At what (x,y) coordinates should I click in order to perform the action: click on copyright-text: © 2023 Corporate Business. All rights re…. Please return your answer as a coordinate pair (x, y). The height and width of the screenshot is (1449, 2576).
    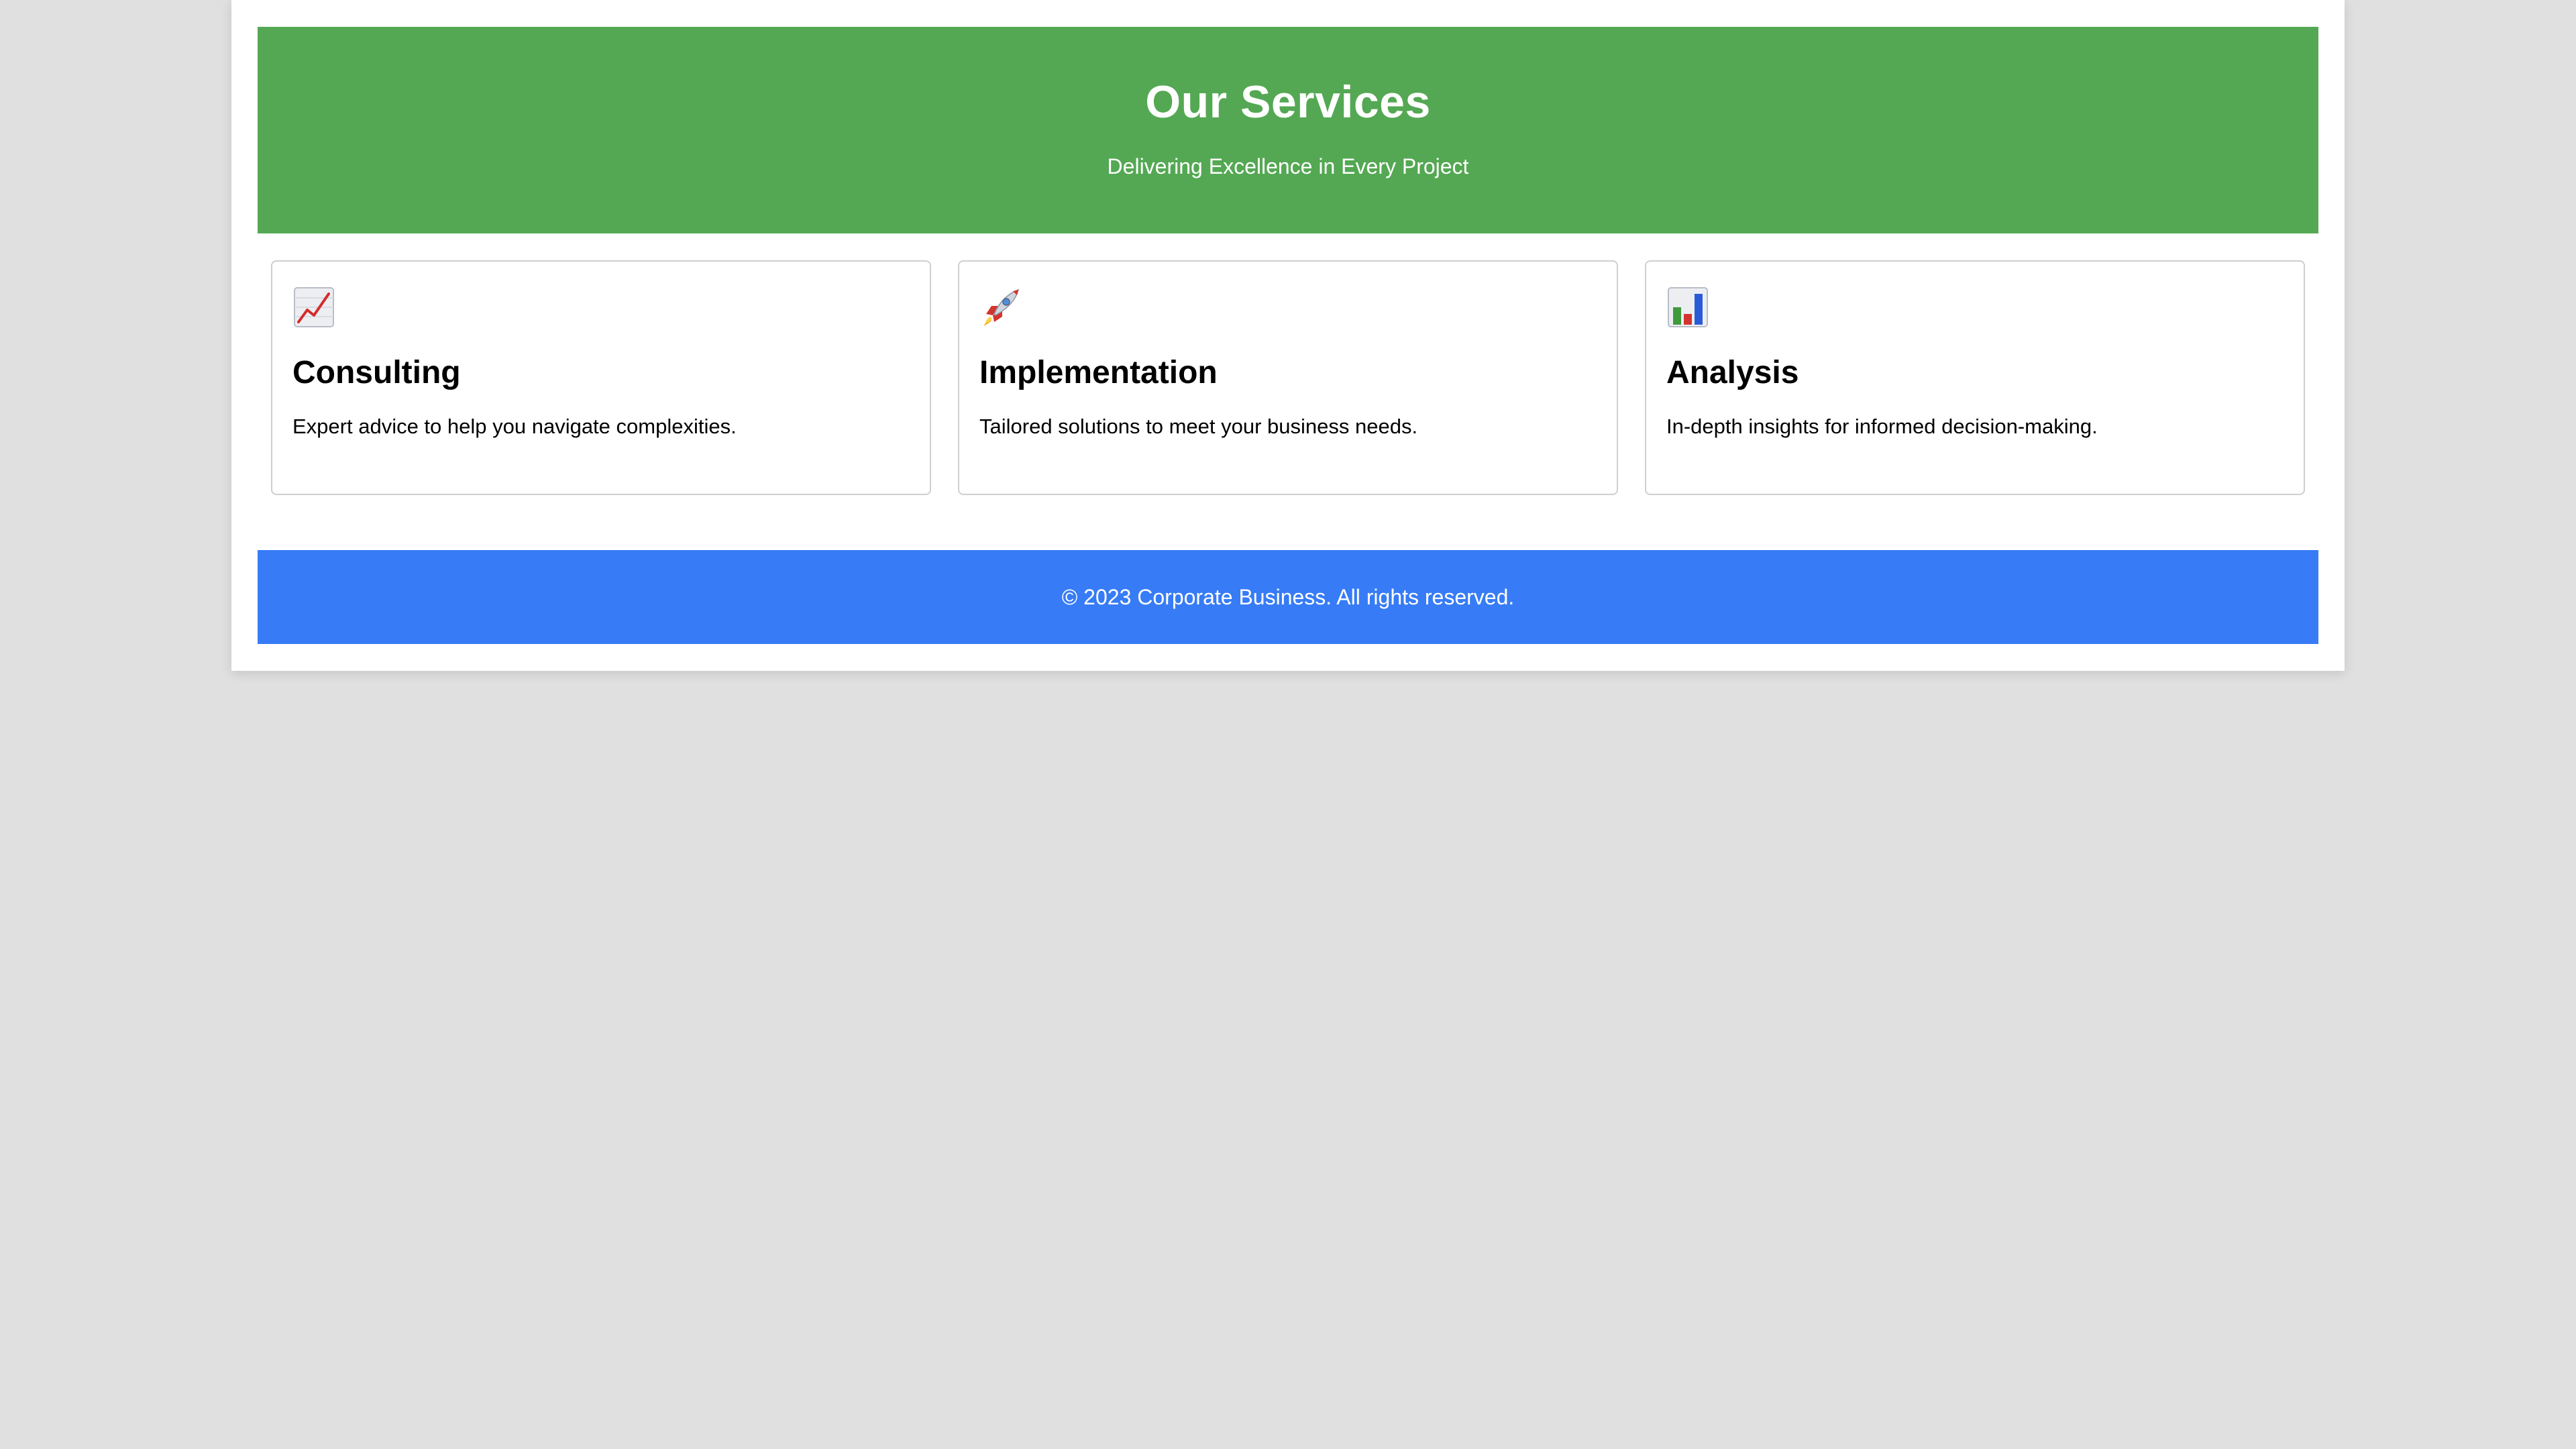
    Looking at the image, I should click on (1288, 597).